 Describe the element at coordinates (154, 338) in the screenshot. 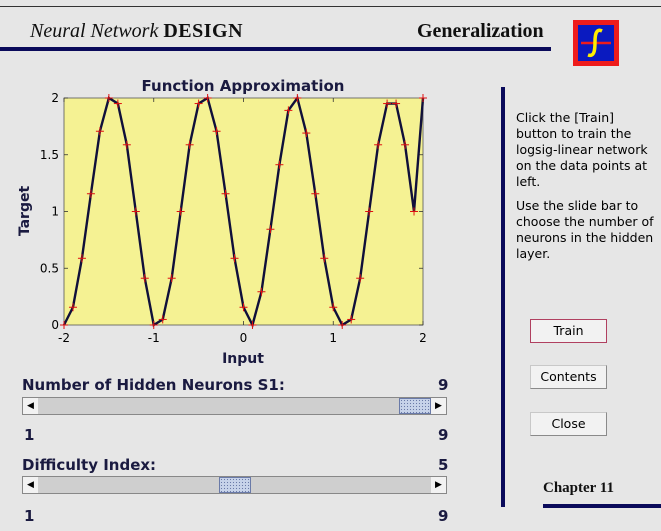

I see `x-tick-label: -1` at that location.